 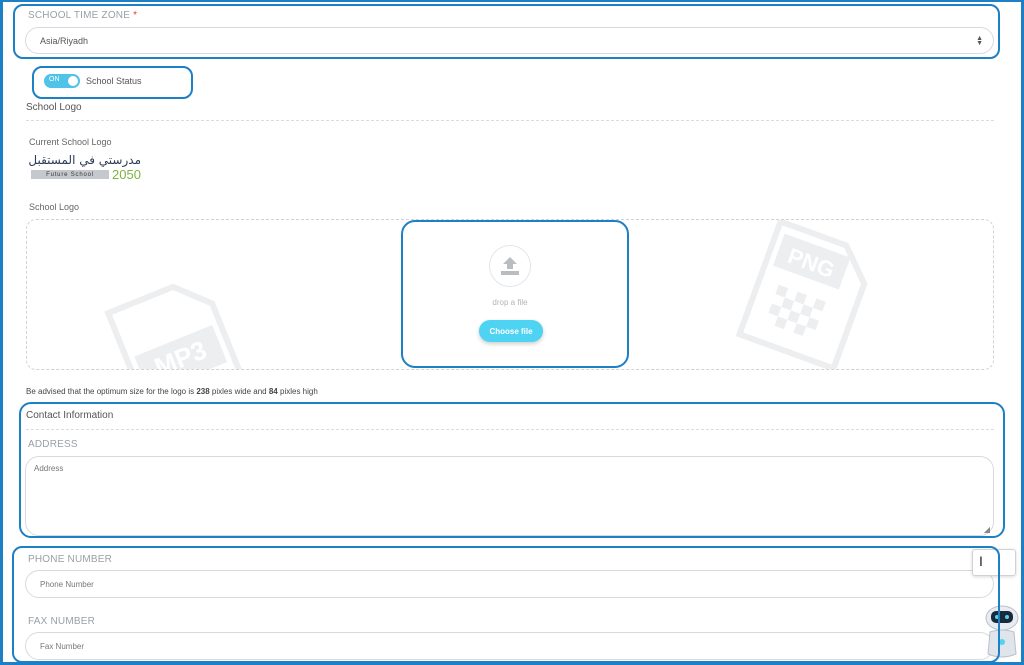 What do you see at coordinates (53, 444) in the screenshot?
I see `address-label: ADDRESS` at bounding box center [53, 444].